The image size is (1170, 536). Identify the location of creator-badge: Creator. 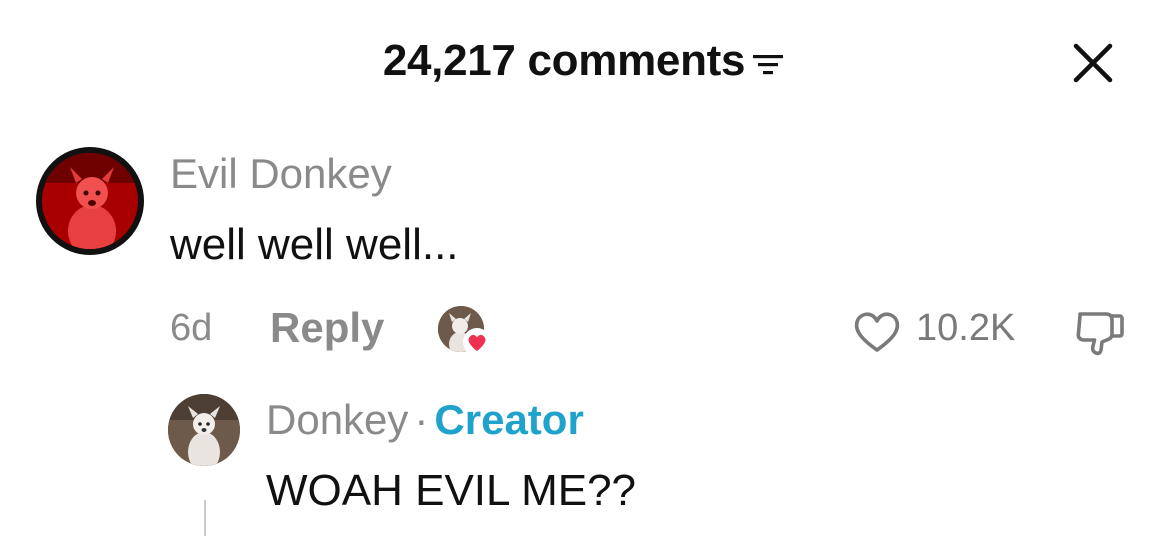
(509, 419).